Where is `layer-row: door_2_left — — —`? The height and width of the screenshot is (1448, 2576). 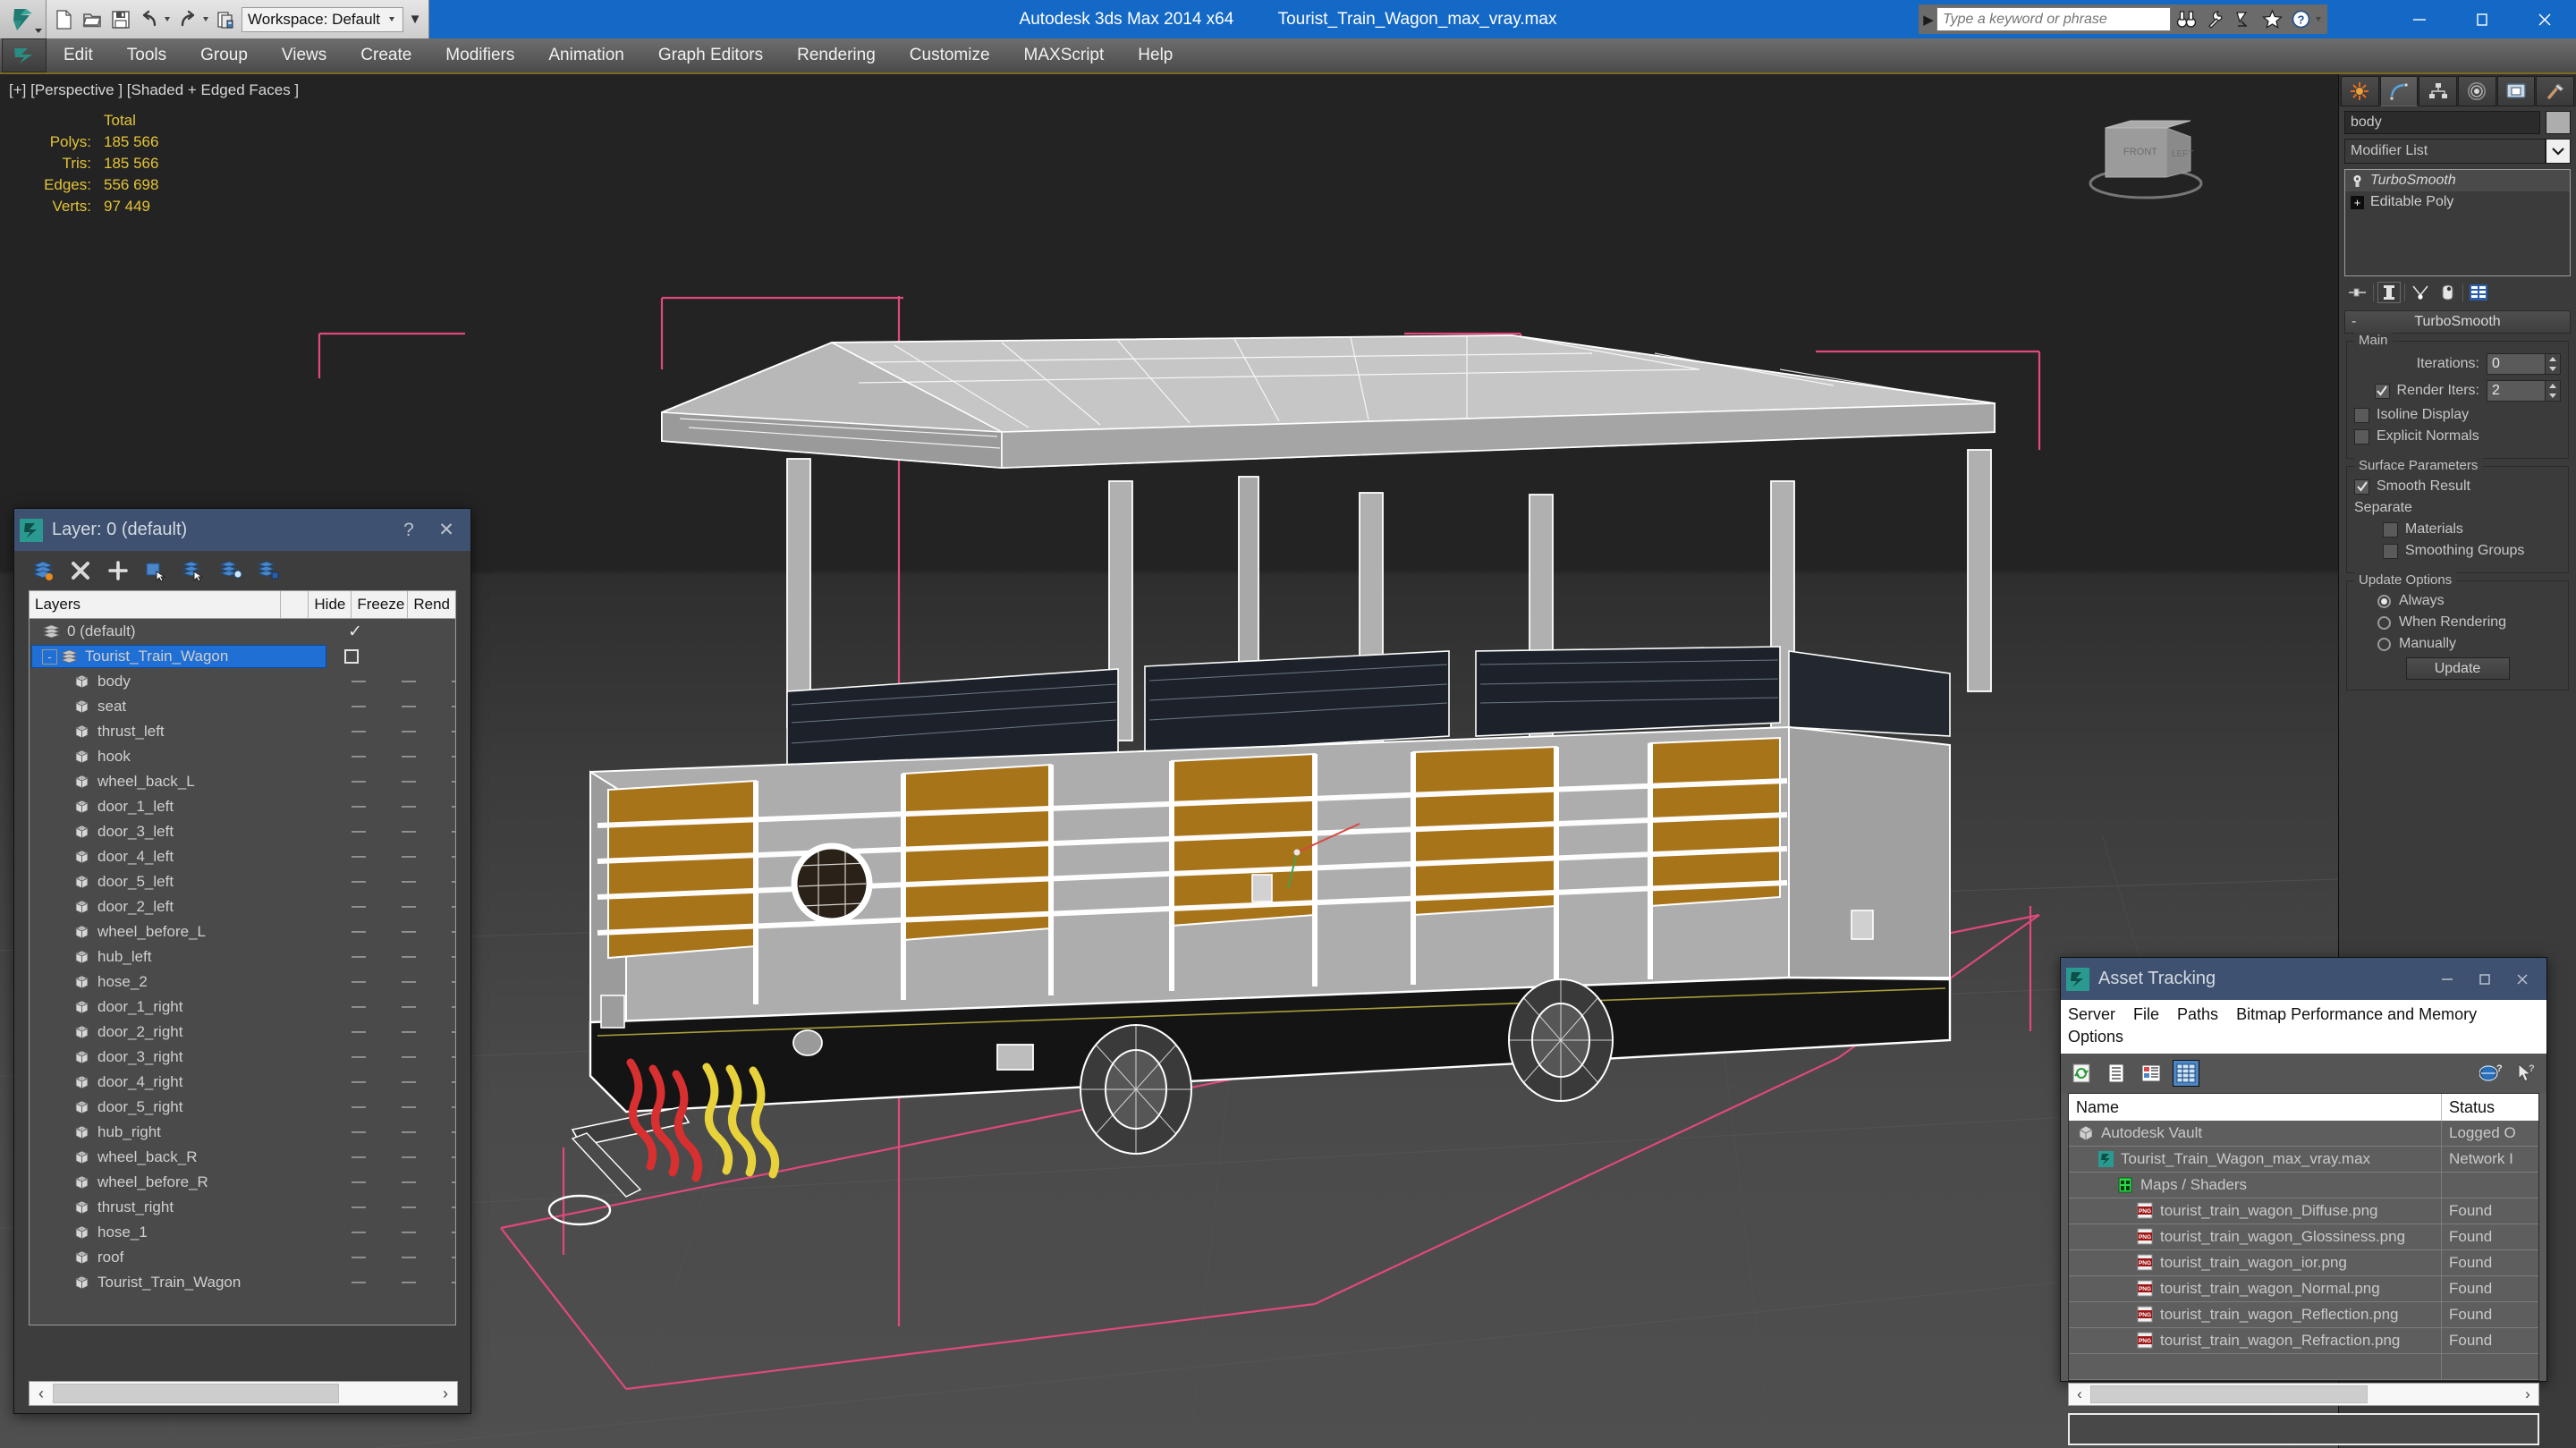
layer-row: door_2_left — — — is located at coordinates (242, 906).